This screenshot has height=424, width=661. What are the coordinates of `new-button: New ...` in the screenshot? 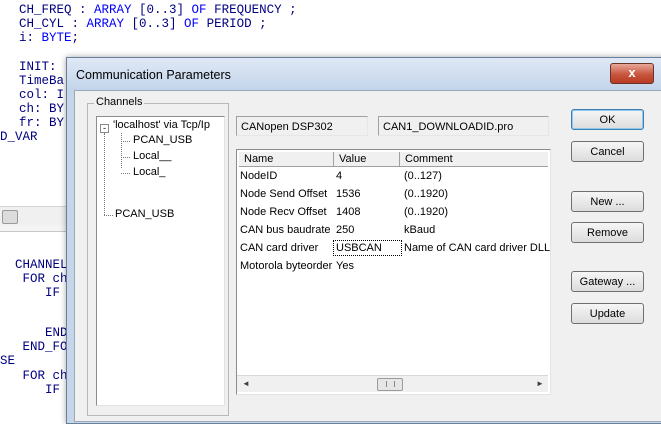 It's located at (607, 201).